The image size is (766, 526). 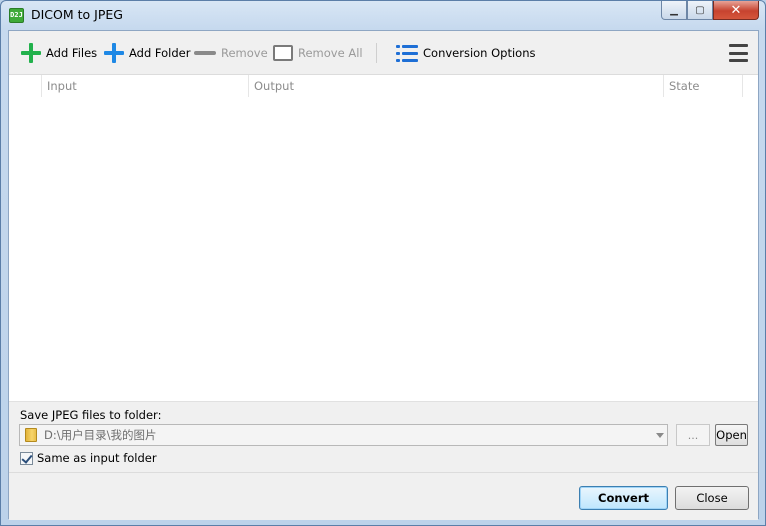 What do you see at coordinates (712, 498) in the screenshot?
I see `close-button: Close` at bounding box center [712, 498].